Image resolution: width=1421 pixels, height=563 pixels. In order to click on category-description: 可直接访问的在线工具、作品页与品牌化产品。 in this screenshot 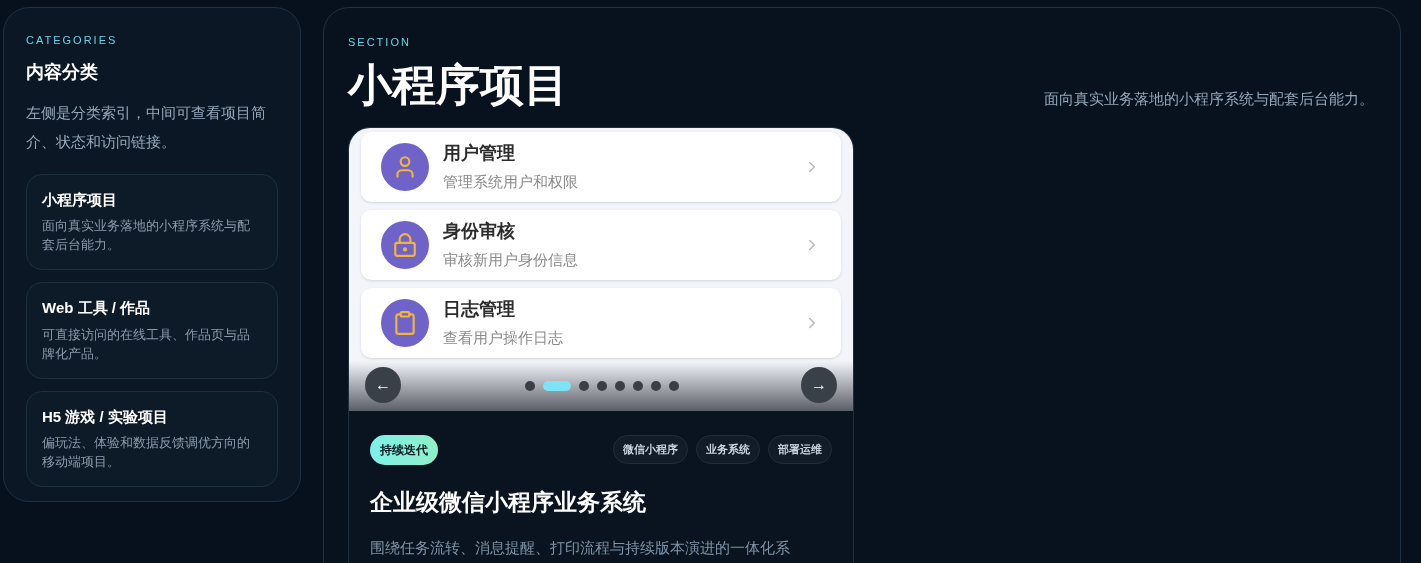, I will do `click(146, 344)`.